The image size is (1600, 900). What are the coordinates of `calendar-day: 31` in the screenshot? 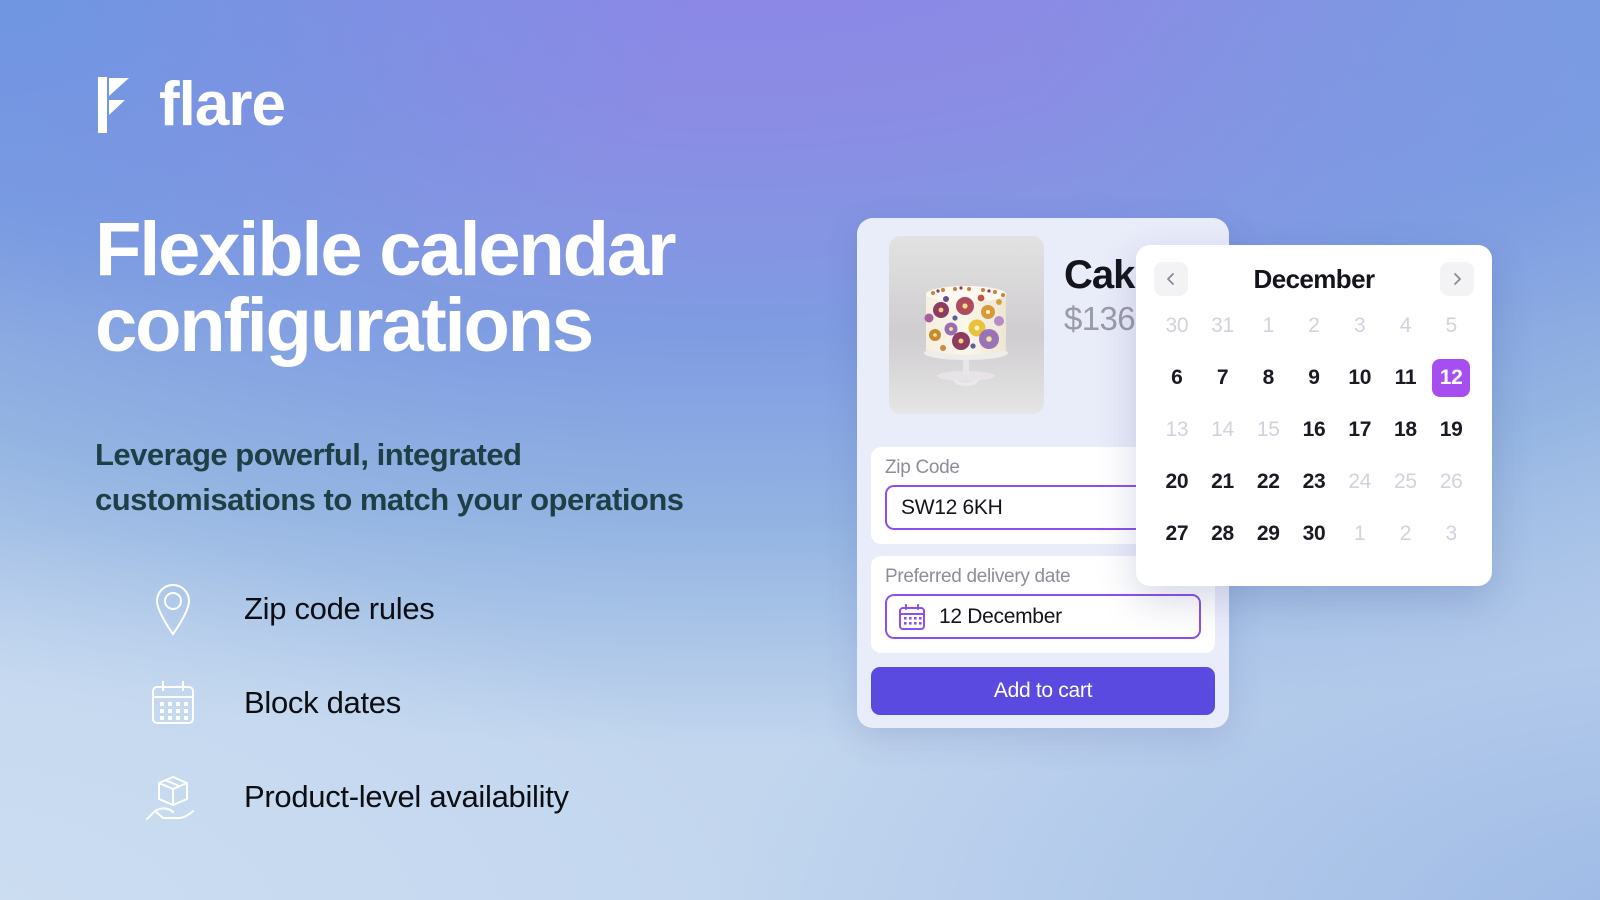 It's located at (1223, 326).